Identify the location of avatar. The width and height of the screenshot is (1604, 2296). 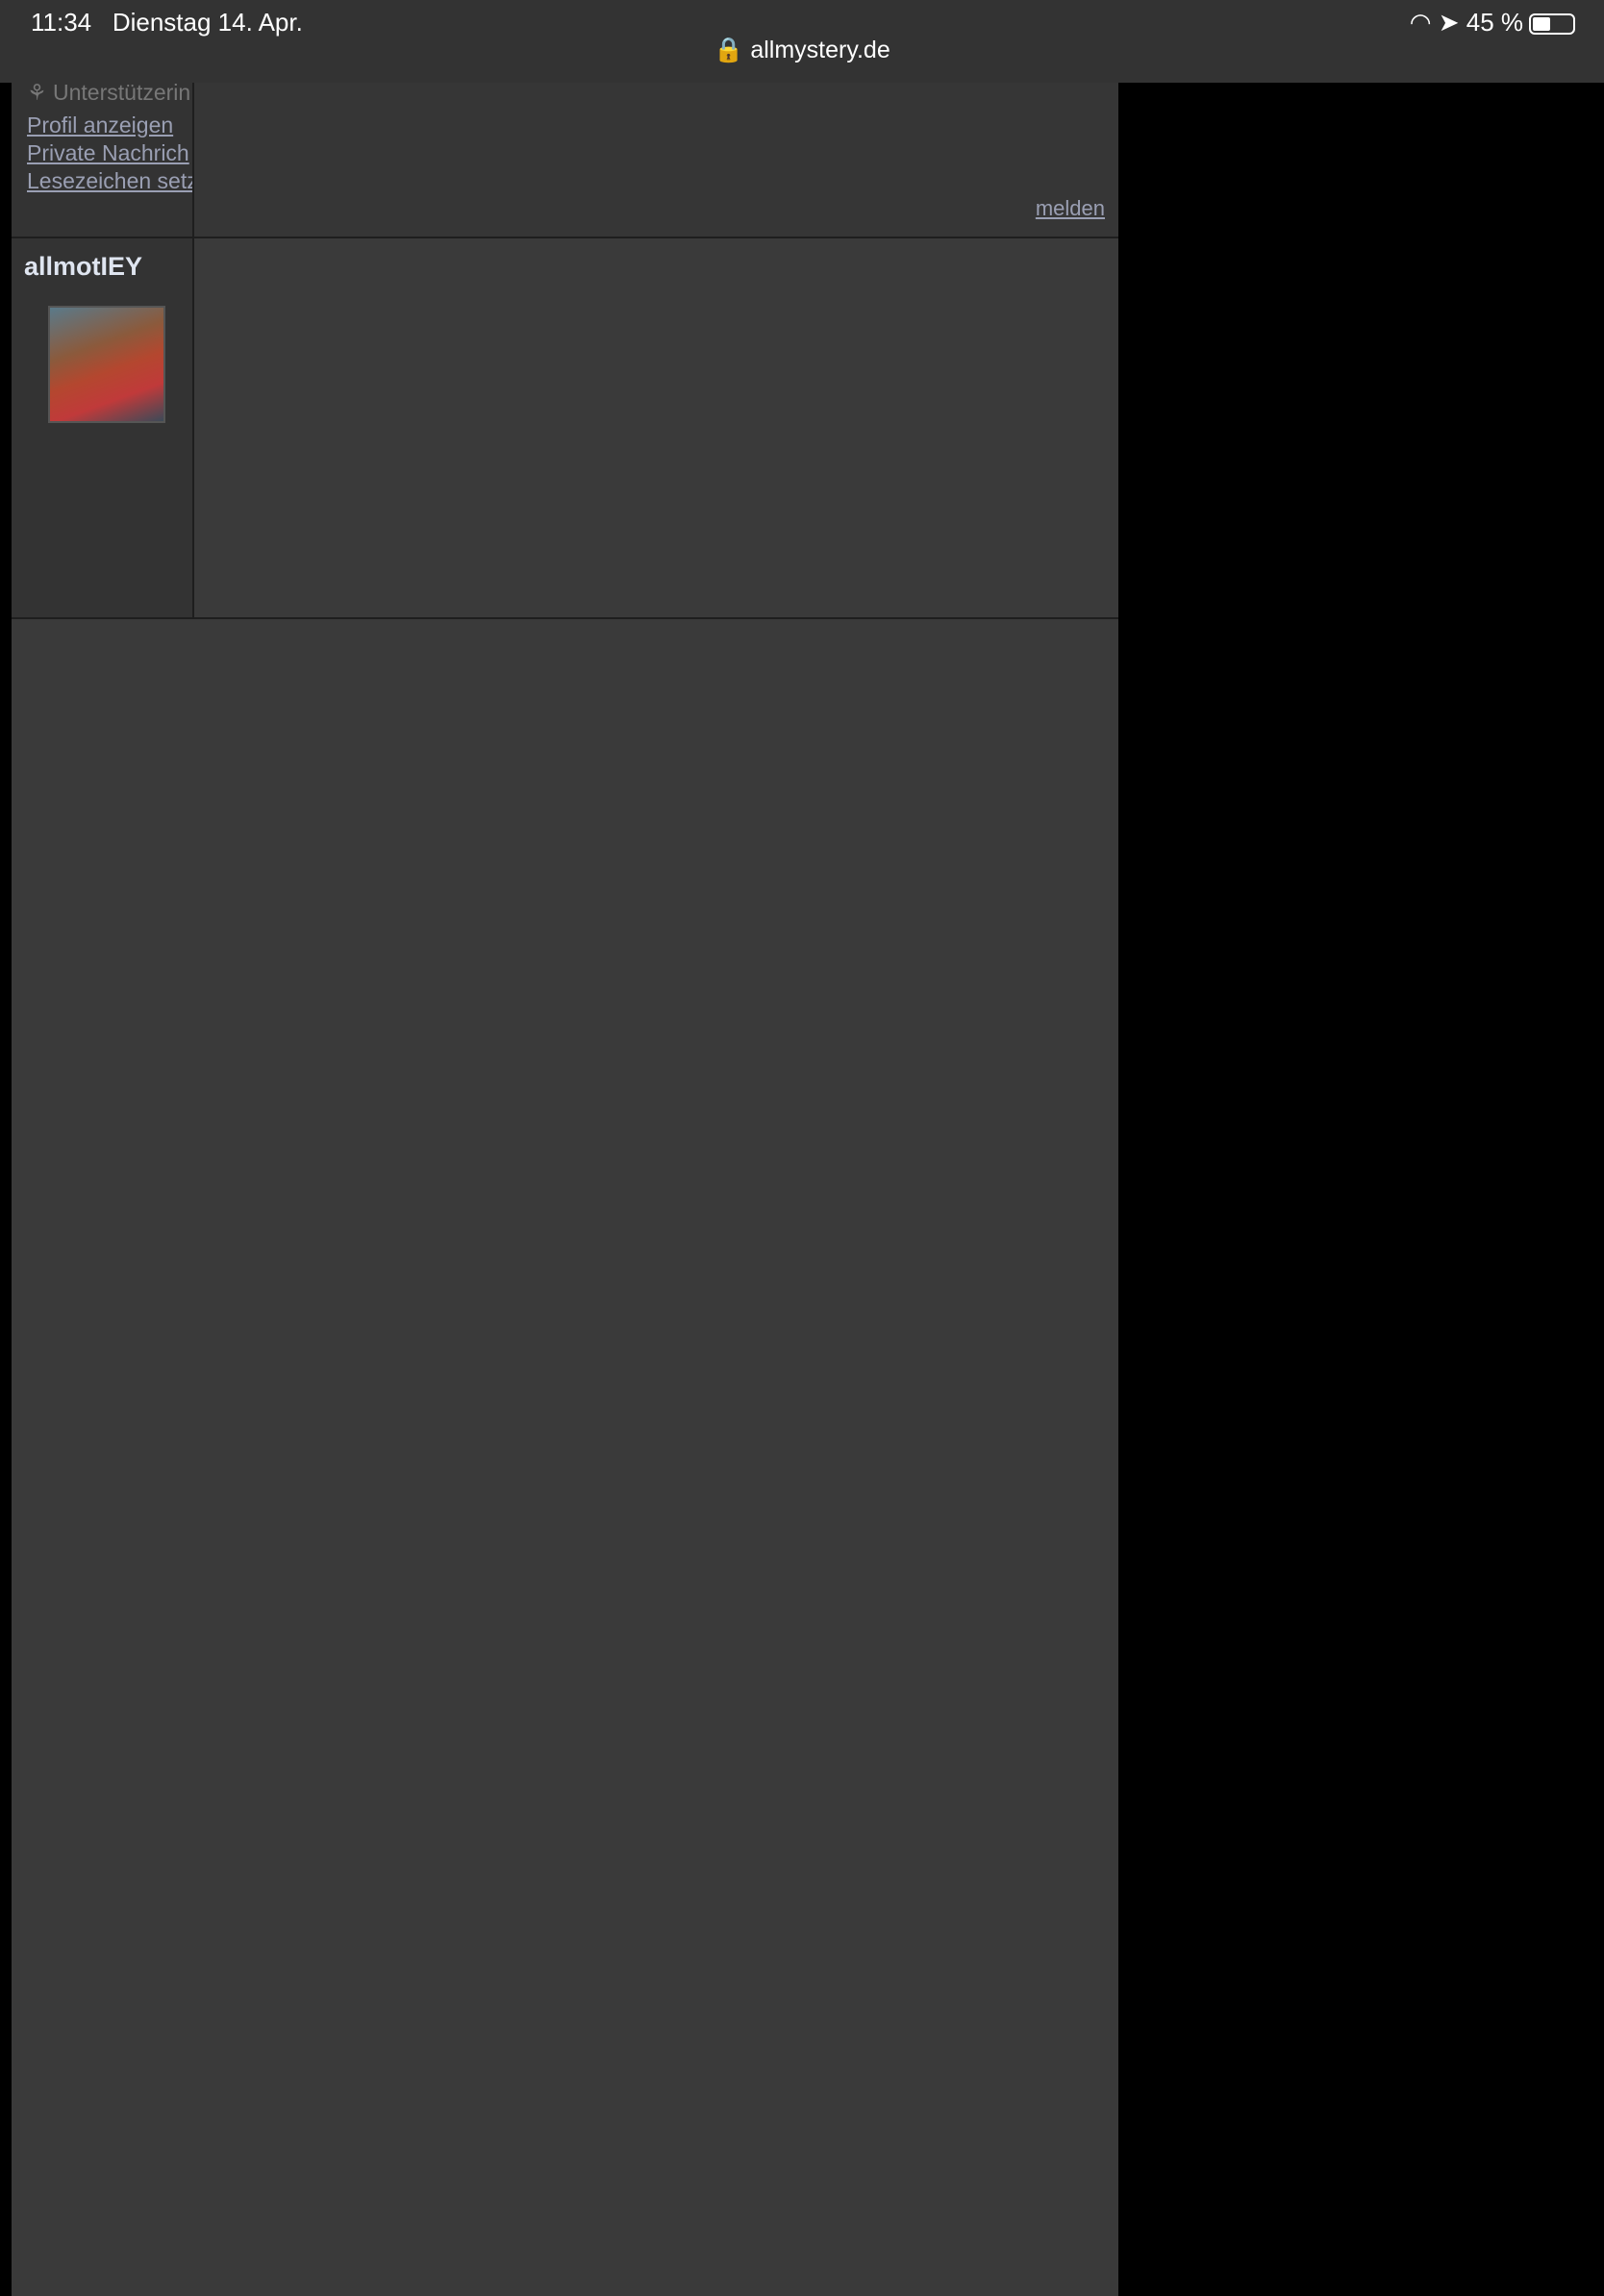
(106, 364).